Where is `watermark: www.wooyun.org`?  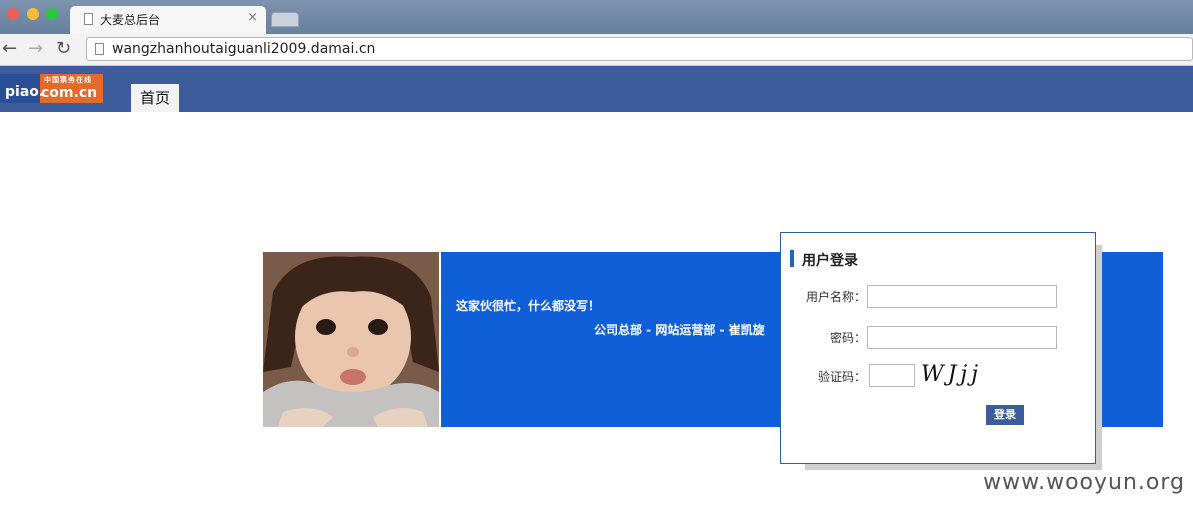
watermark: www.wooyun.org is located at coordinates (1084, 482).